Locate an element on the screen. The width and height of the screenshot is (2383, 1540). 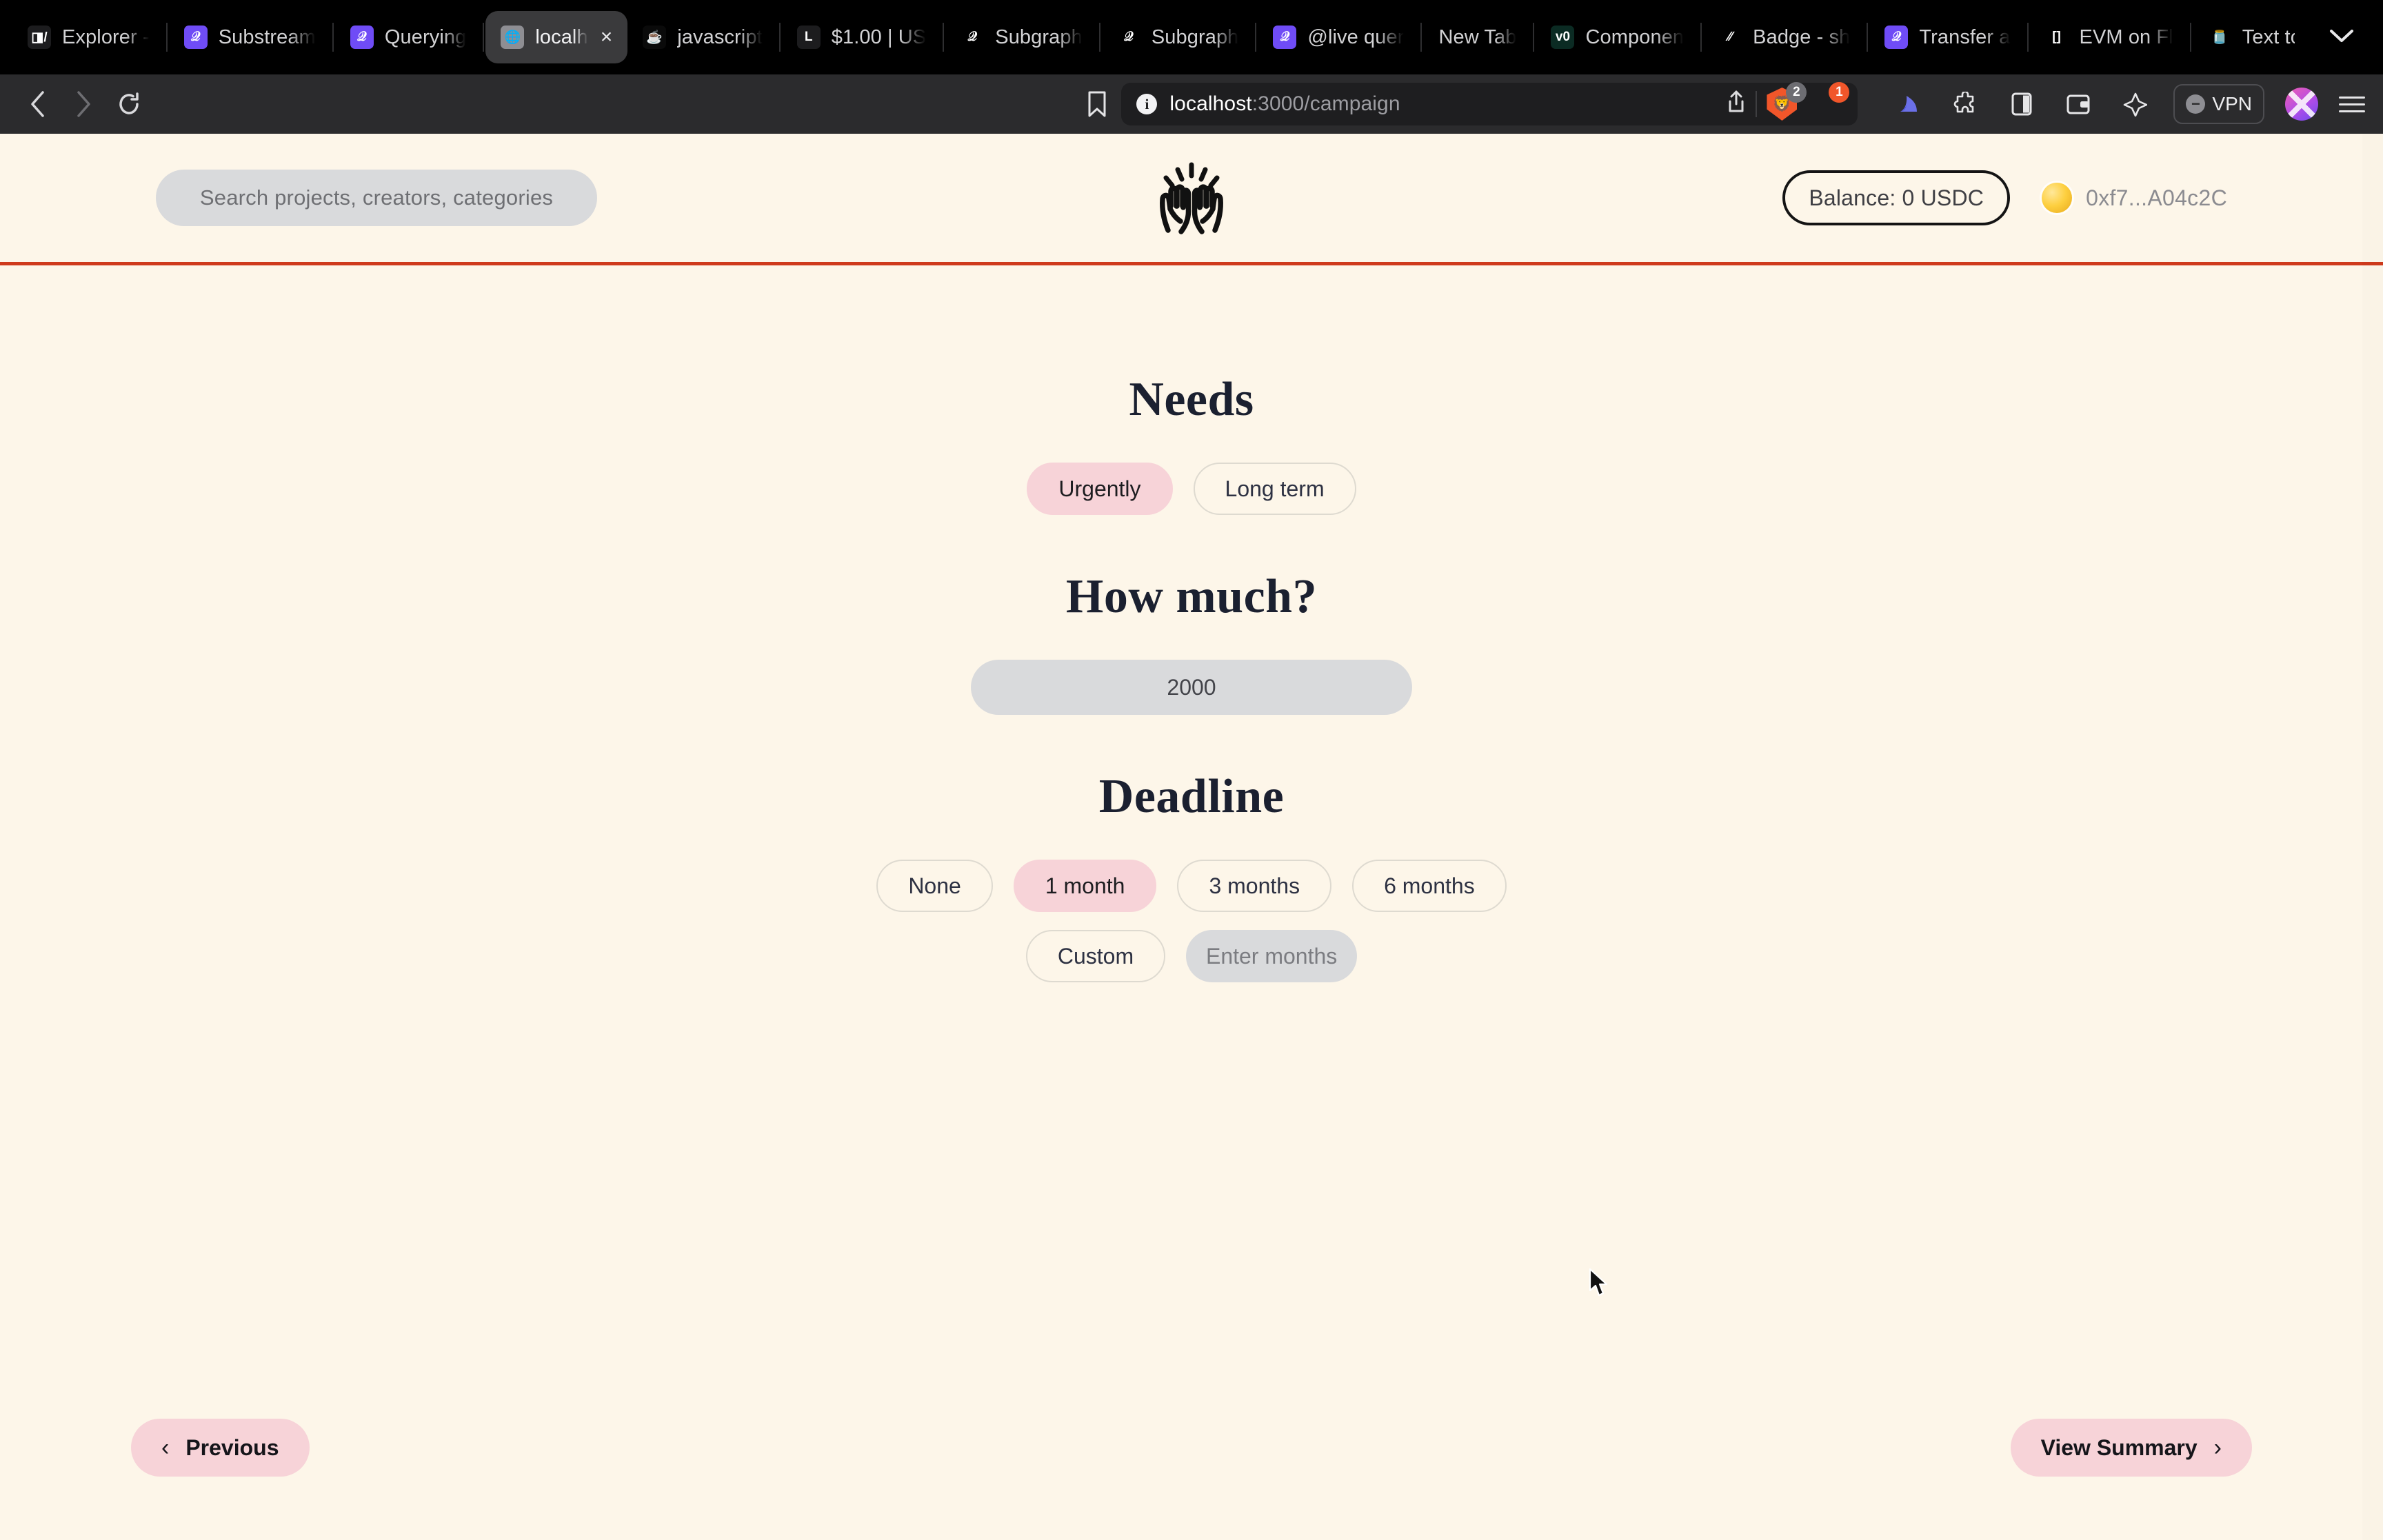
explorer-icon: ◨/ is located at coordinates (39, 38).